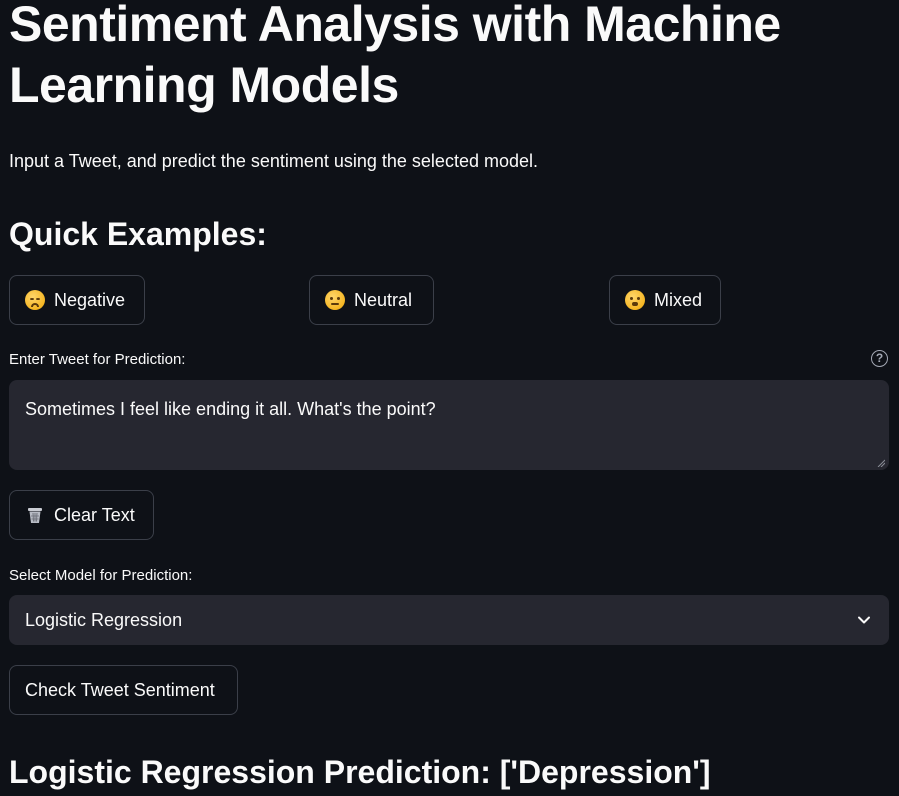  What do you see at coordinates (35, 300) in the screenshot?
I see `disappointed-face-icon` at bounding box center [35, 300].